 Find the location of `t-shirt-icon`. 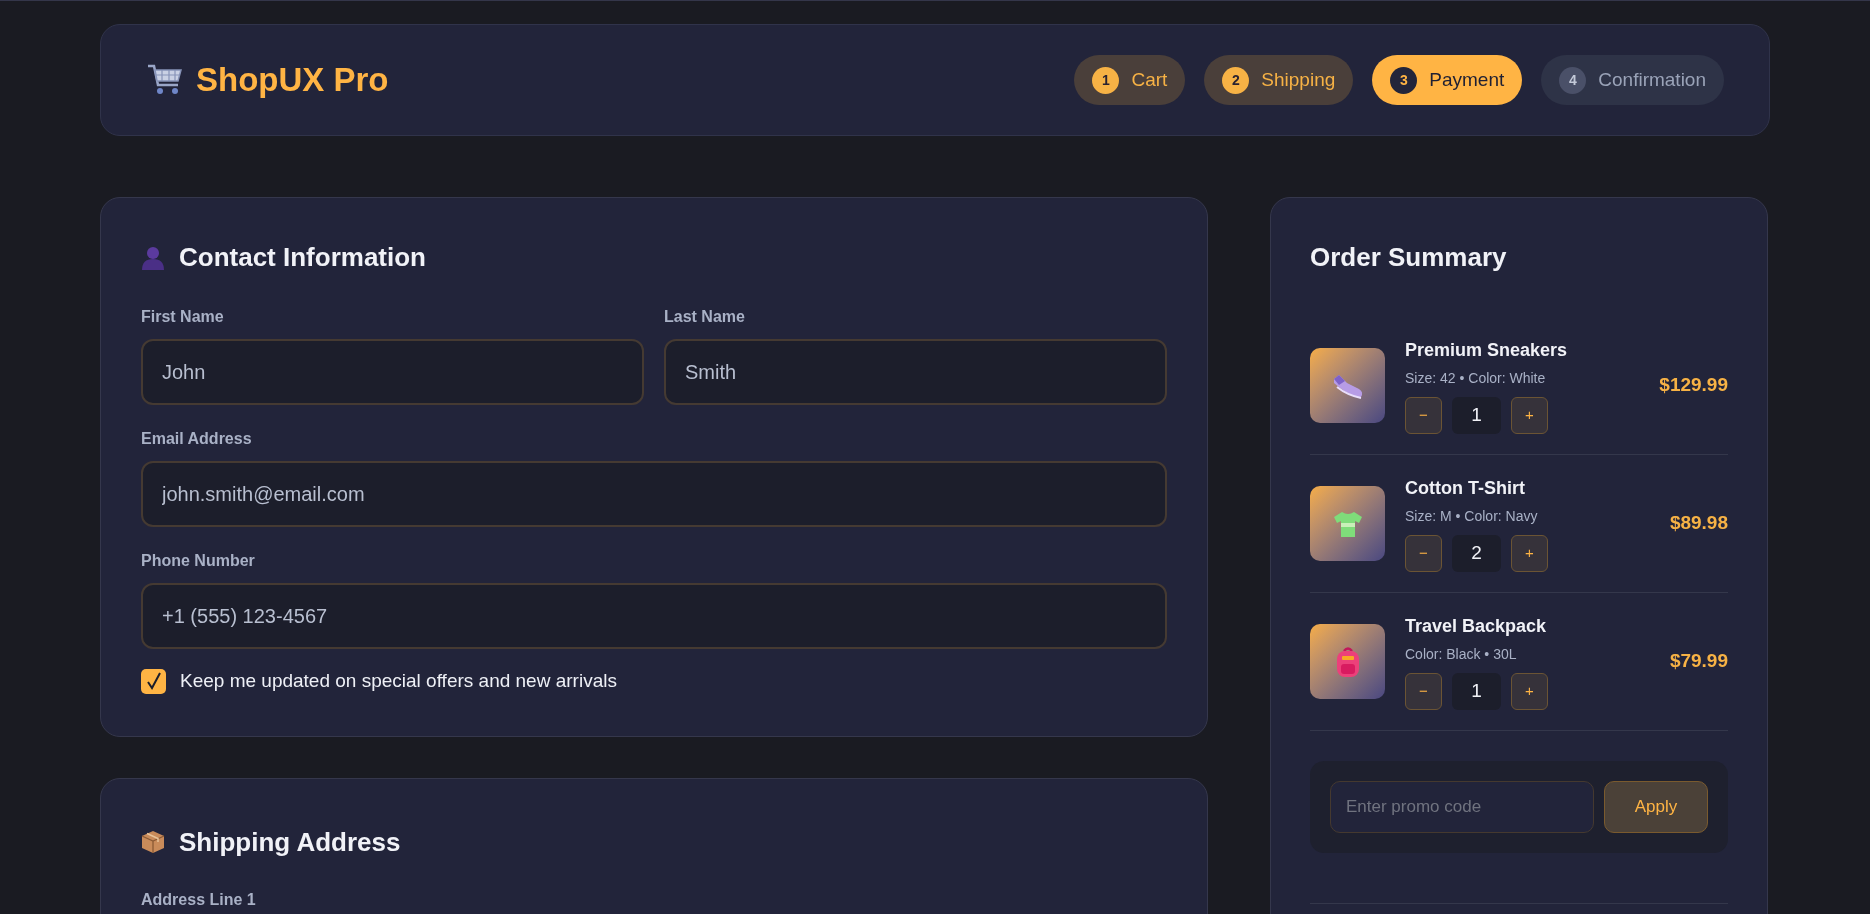

t-shirt-icon is located at coordinates (1347, 523).